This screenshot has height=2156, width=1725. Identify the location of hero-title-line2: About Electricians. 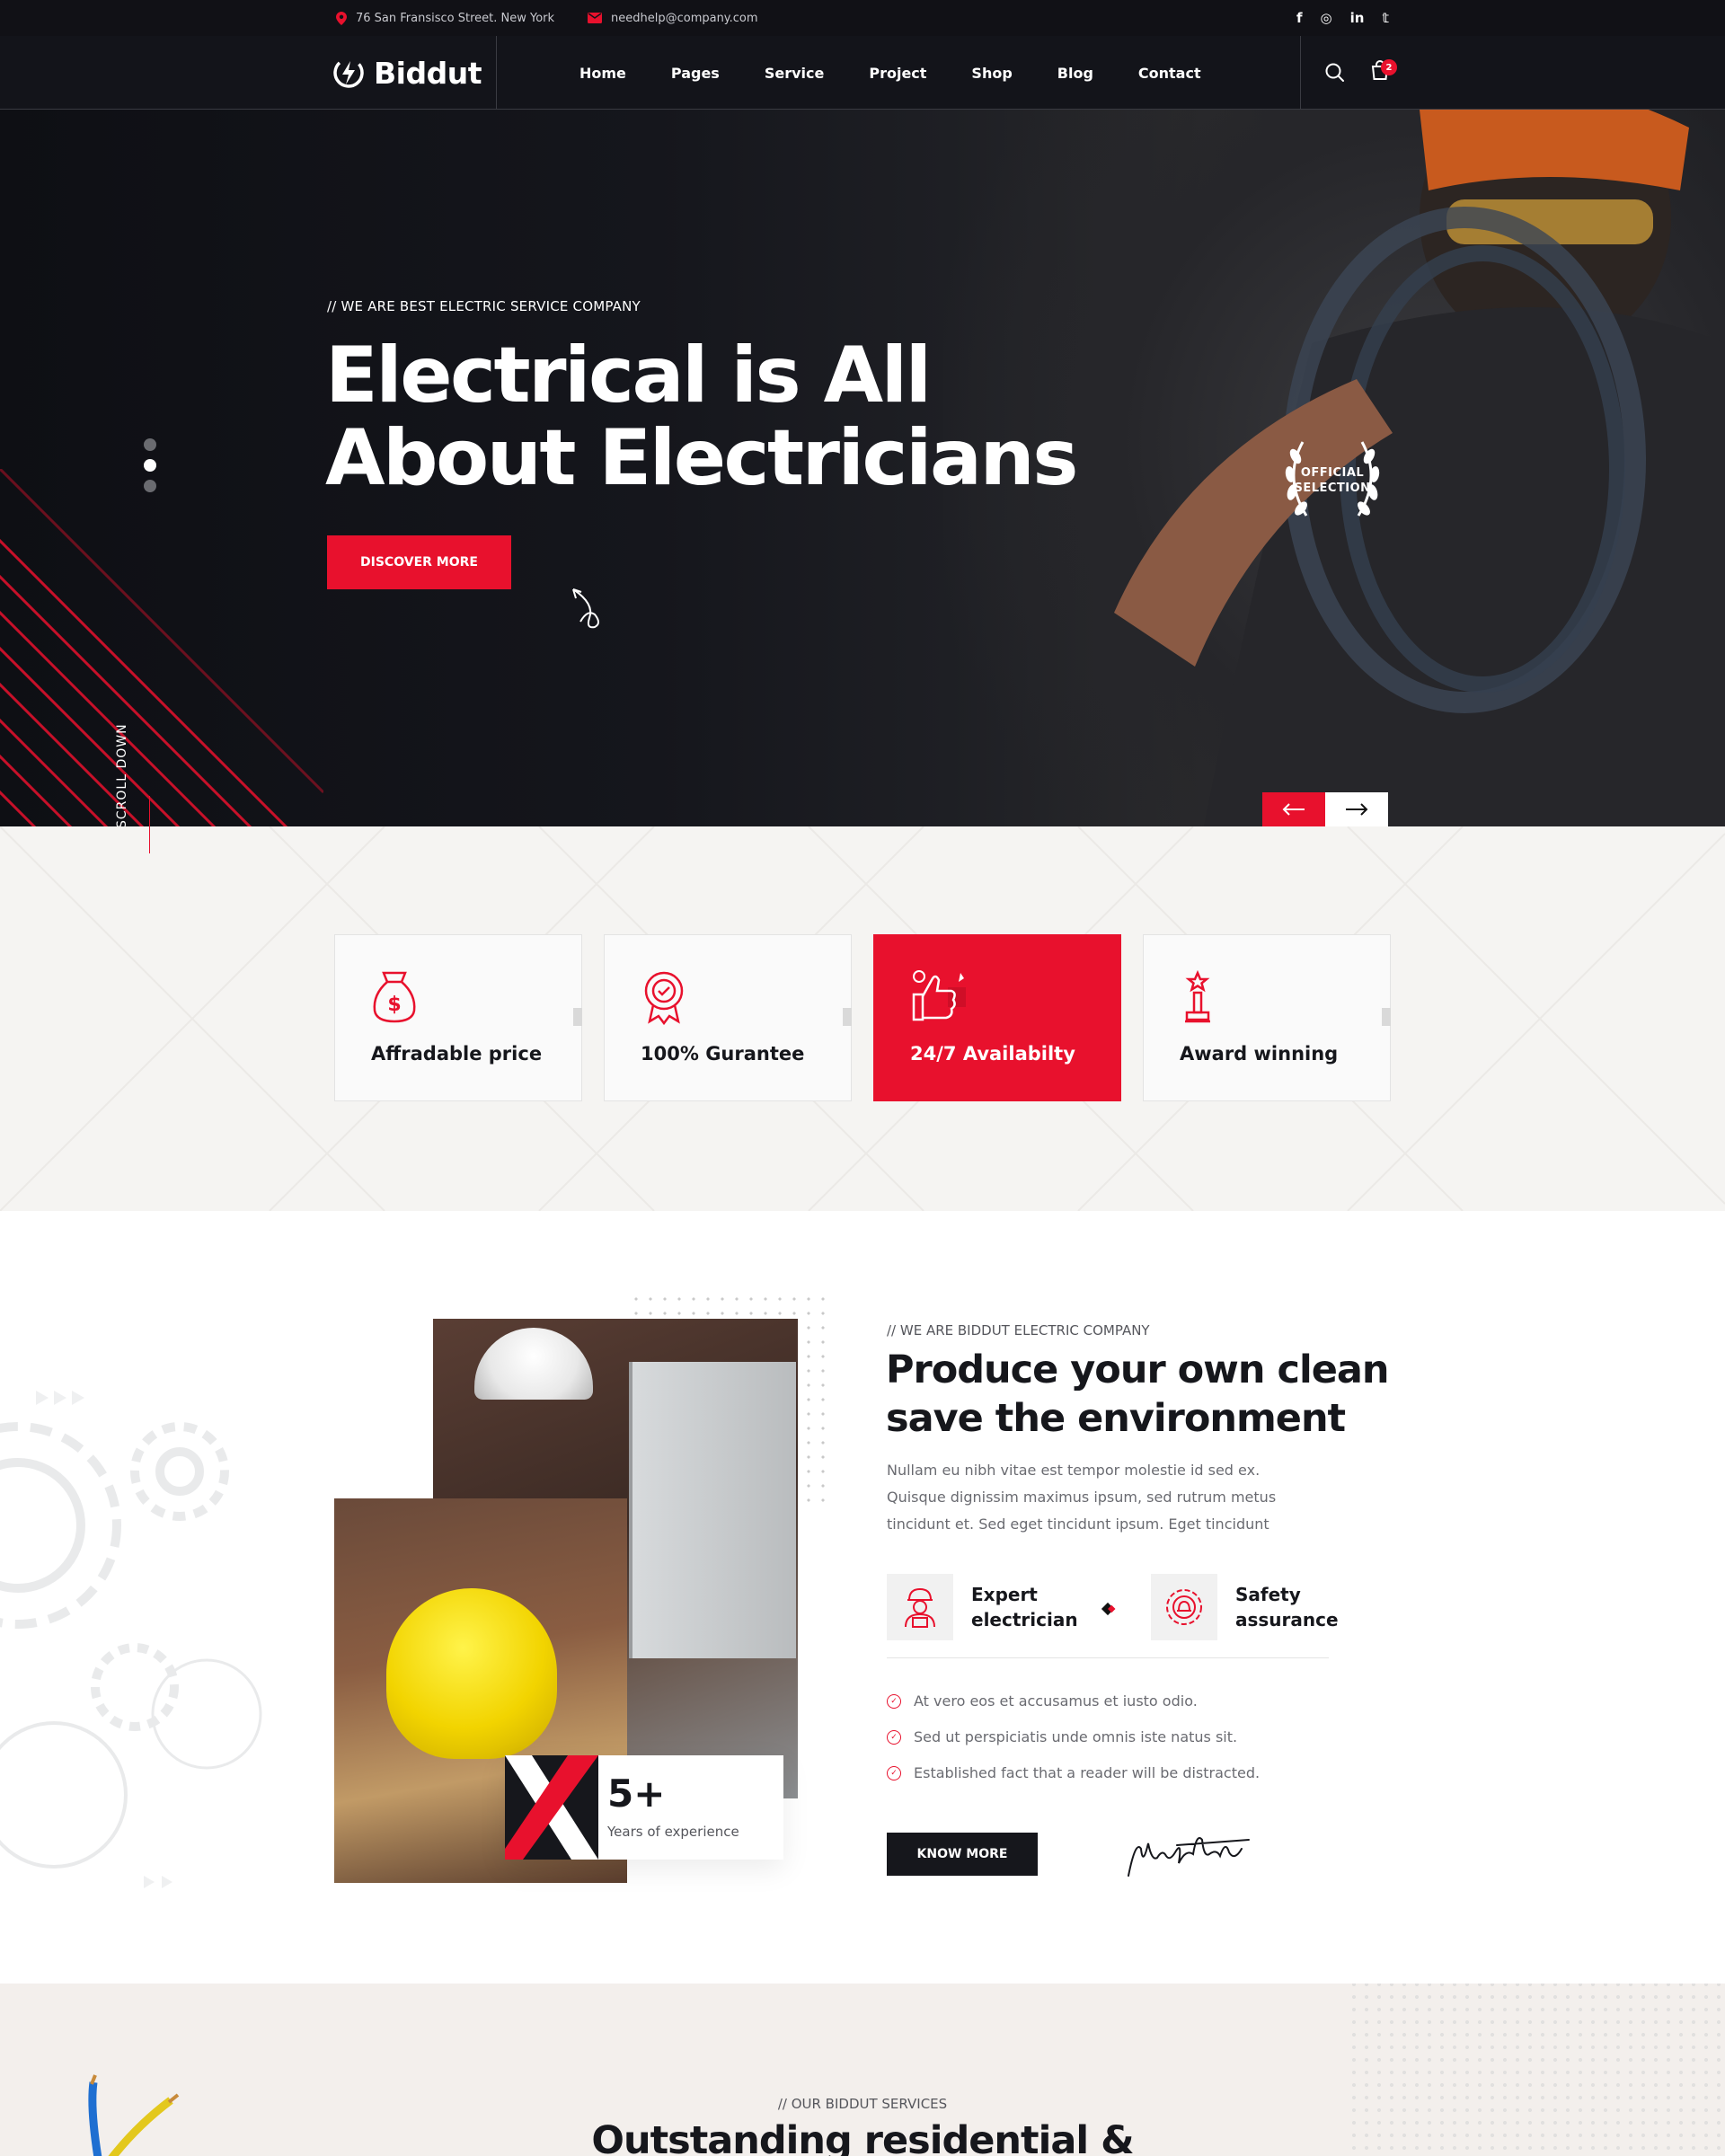
(701, 458).